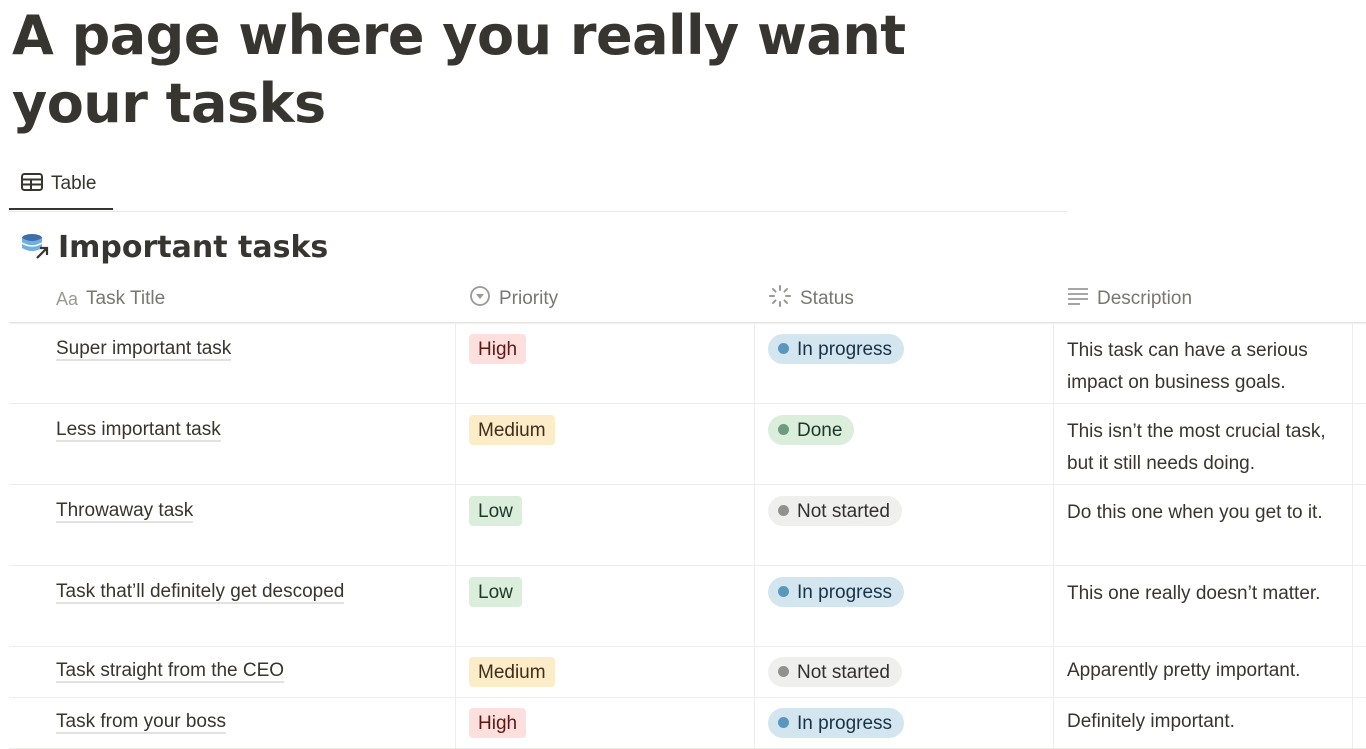  What do you see at coordinates (480, 299) in the screenshot?
I see `select-icon` at bounding box center [480, 299].